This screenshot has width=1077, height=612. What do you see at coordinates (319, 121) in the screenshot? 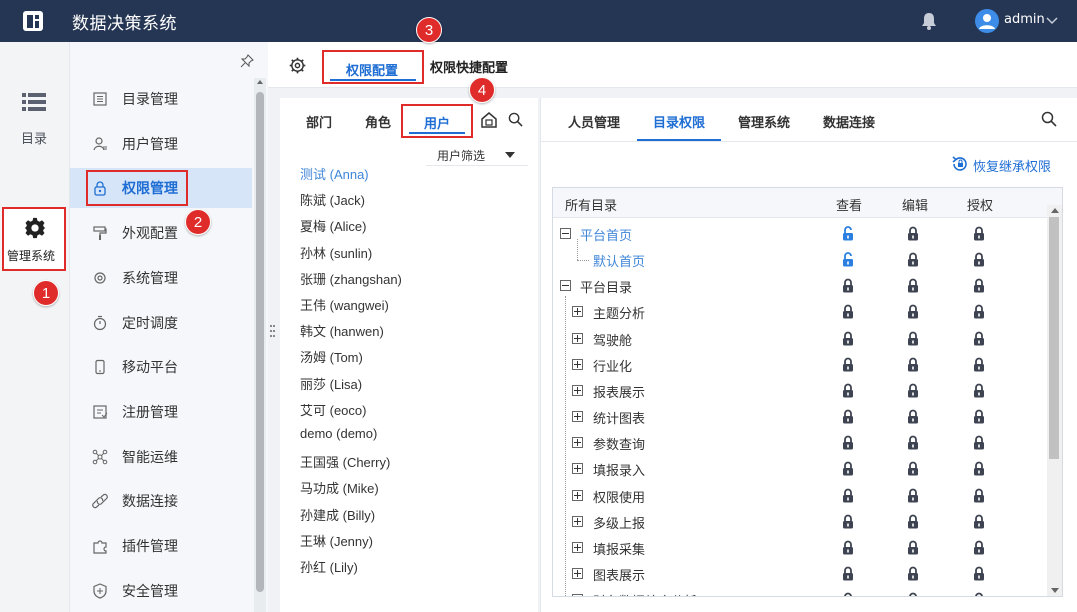
I see `tab-department: 部门` at bounding box center [319, 121].